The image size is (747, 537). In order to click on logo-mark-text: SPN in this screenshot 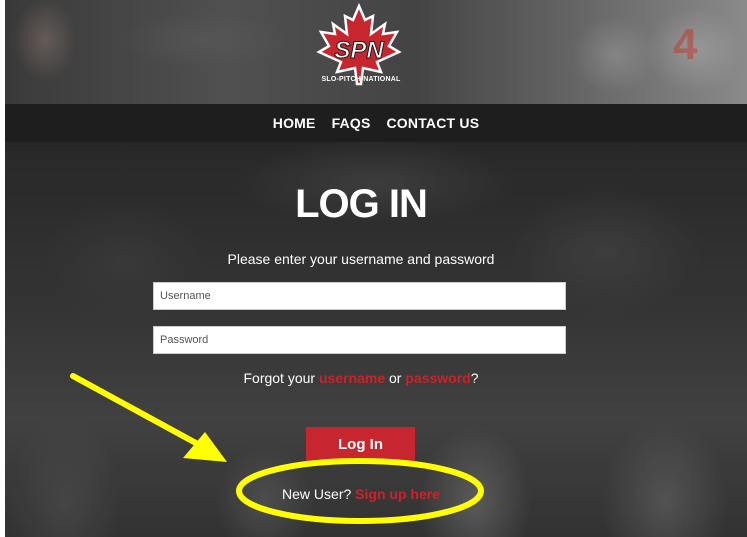, I will do `click(359, 50)`.